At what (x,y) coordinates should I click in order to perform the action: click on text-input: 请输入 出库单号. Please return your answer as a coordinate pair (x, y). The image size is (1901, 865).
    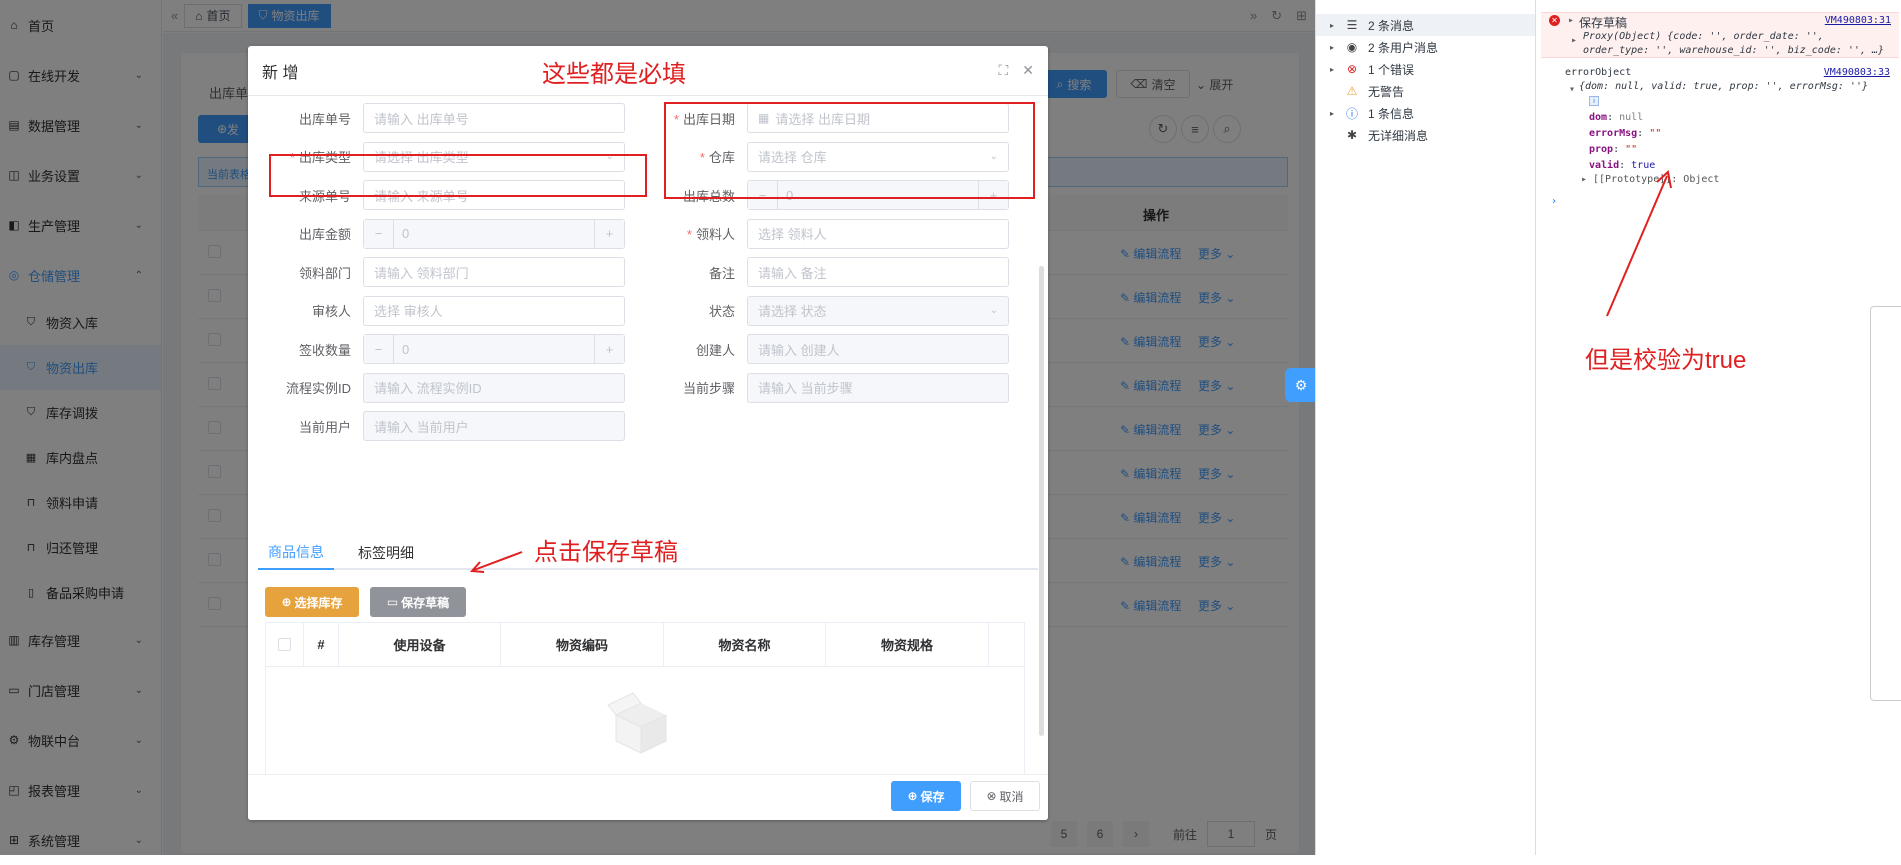
    Looking at the image, I should click on (494, 118).